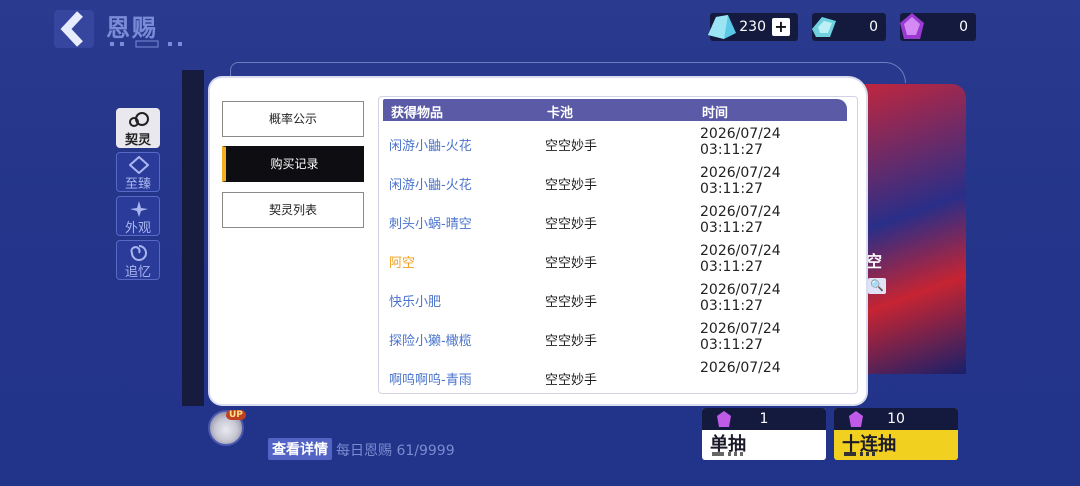  Describe the element at coordinates (618, 375) in the screenshot. I see `table-row: 啊呜啊呜-青雨 空空妙手 2026/07/24` at that location.